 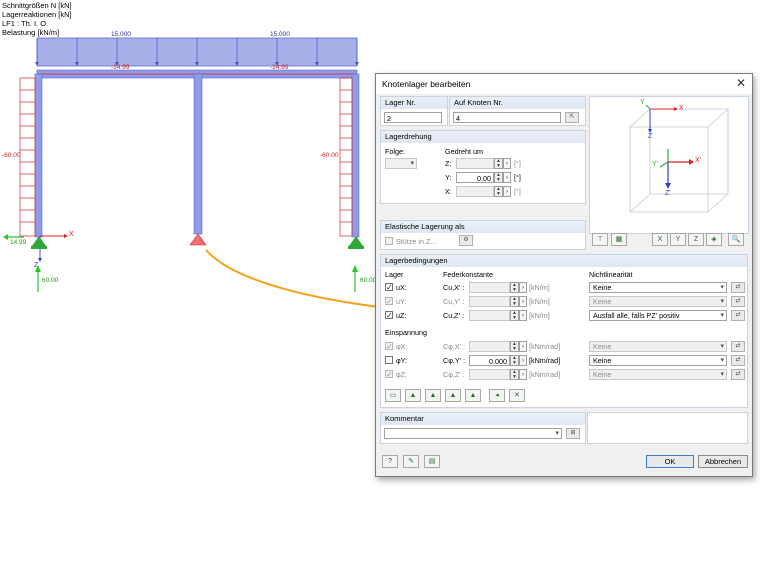 What do you see at coordinates (401, 287) in the screenshot?
I see `ux-label: uX:` at bounding box center [401, 287].